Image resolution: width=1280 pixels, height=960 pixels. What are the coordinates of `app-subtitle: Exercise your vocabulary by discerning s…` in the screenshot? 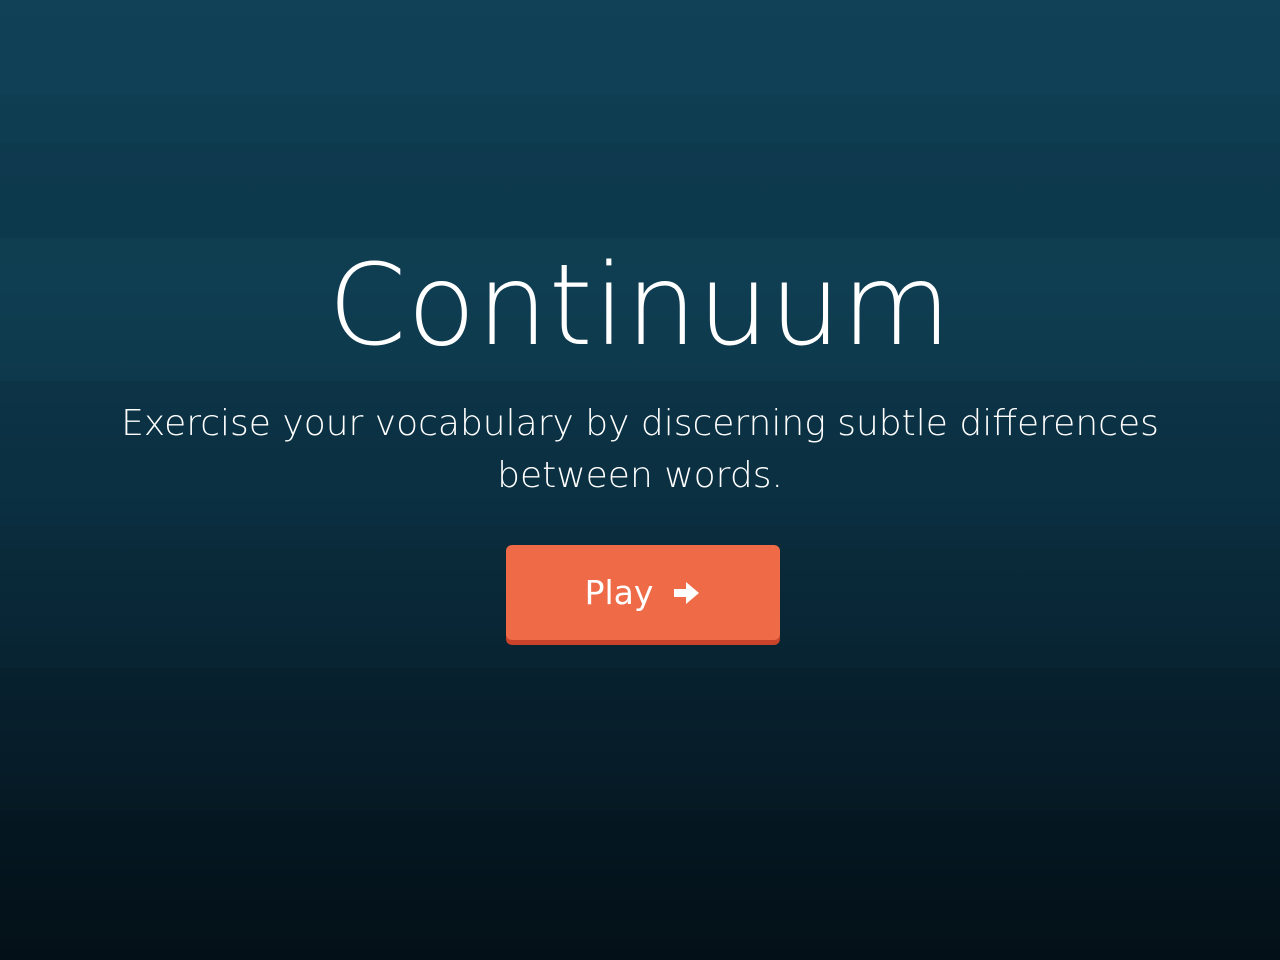 It's located at (640, 449).